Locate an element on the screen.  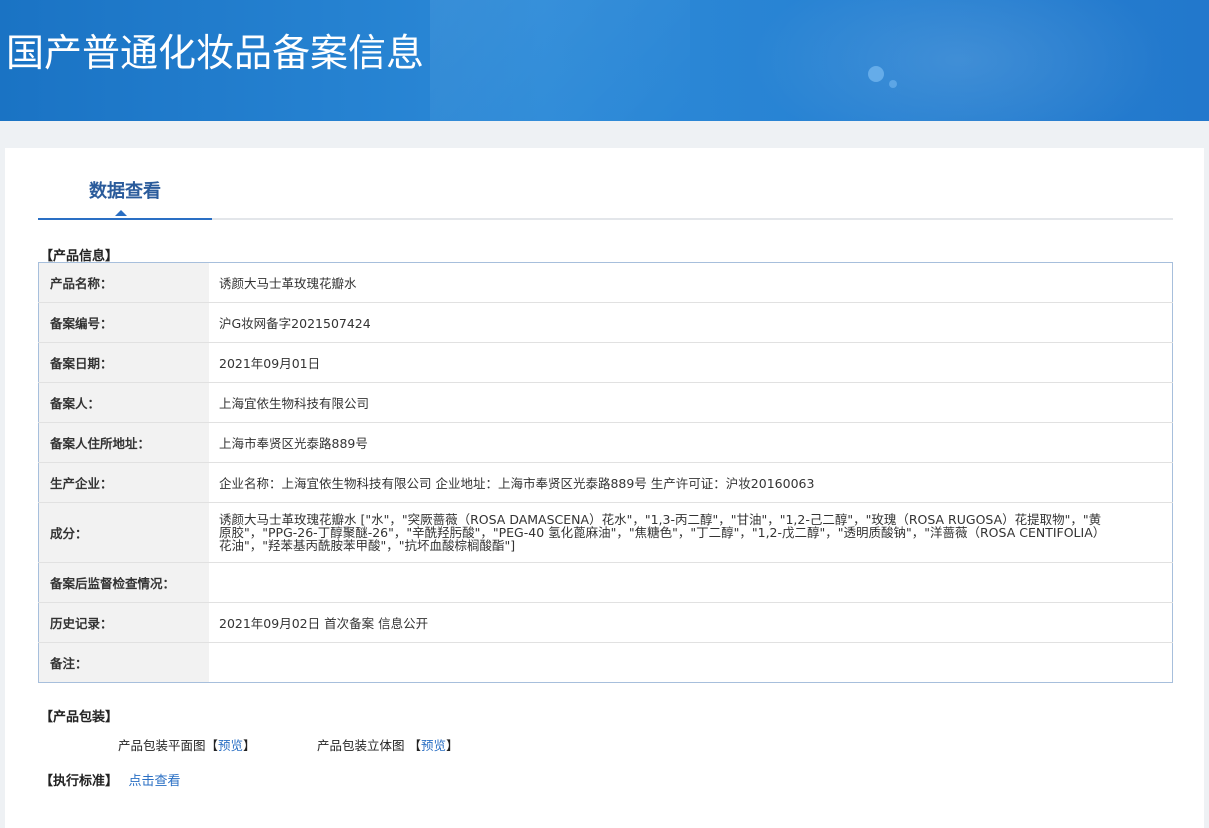
table-row: 备案人： 上海宜依生物科技有限公司 is located at coordinates (605, 402).